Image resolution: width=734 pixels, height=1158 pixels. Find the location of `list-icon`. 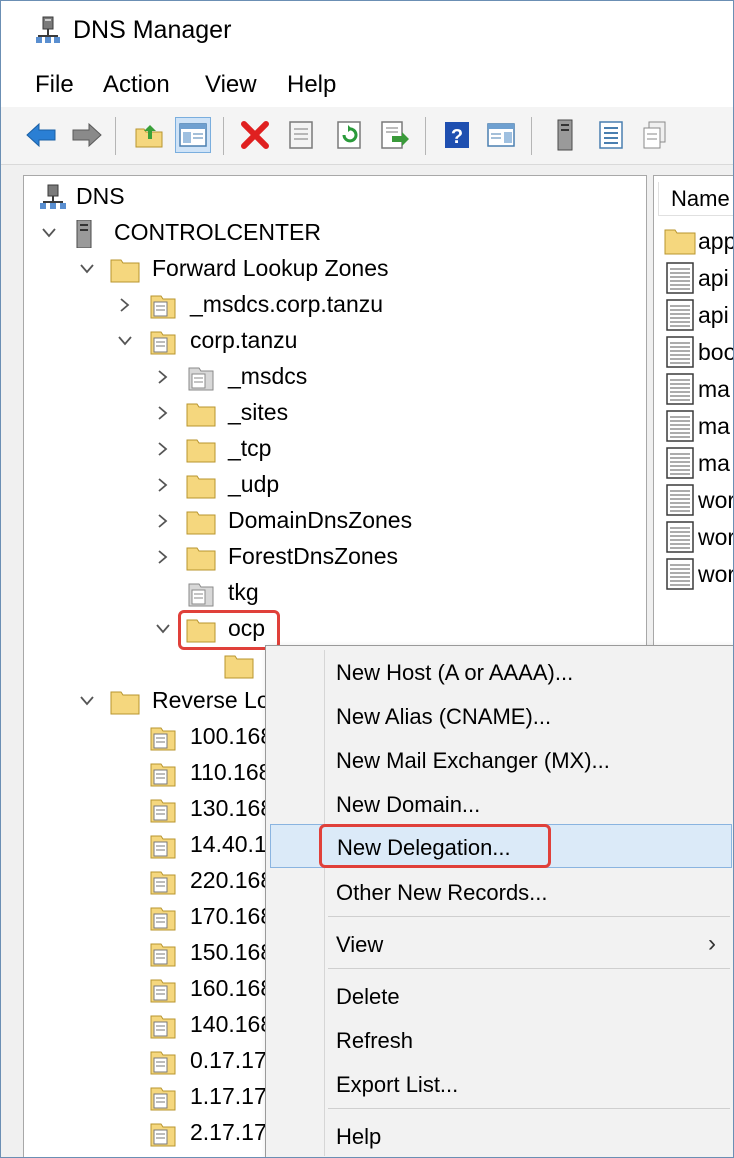

list-icon is located at coordinates (611, 135).